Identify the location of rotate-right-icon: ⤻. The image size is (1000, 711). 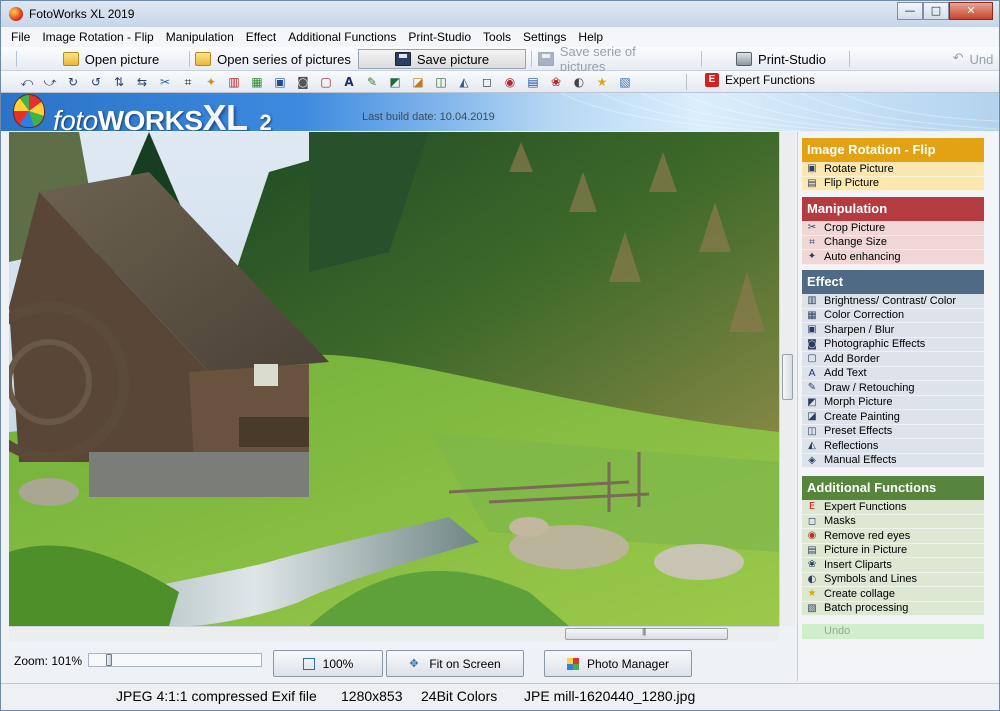
(50, 82).